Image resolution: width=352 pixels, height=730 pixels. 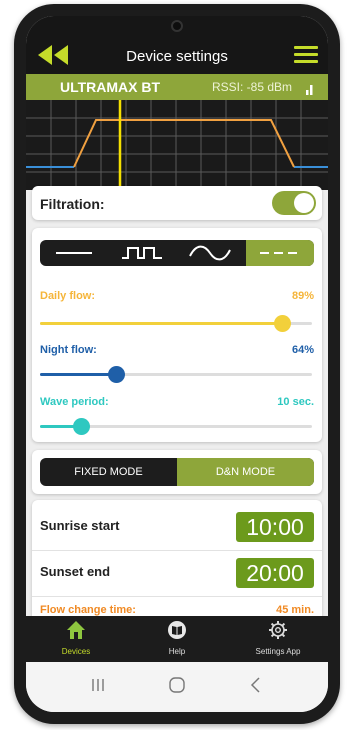 What do you see at coordinates (78, 374) in the screenshot?
I see `night-flow-fill` at bounding box center [78, 374].